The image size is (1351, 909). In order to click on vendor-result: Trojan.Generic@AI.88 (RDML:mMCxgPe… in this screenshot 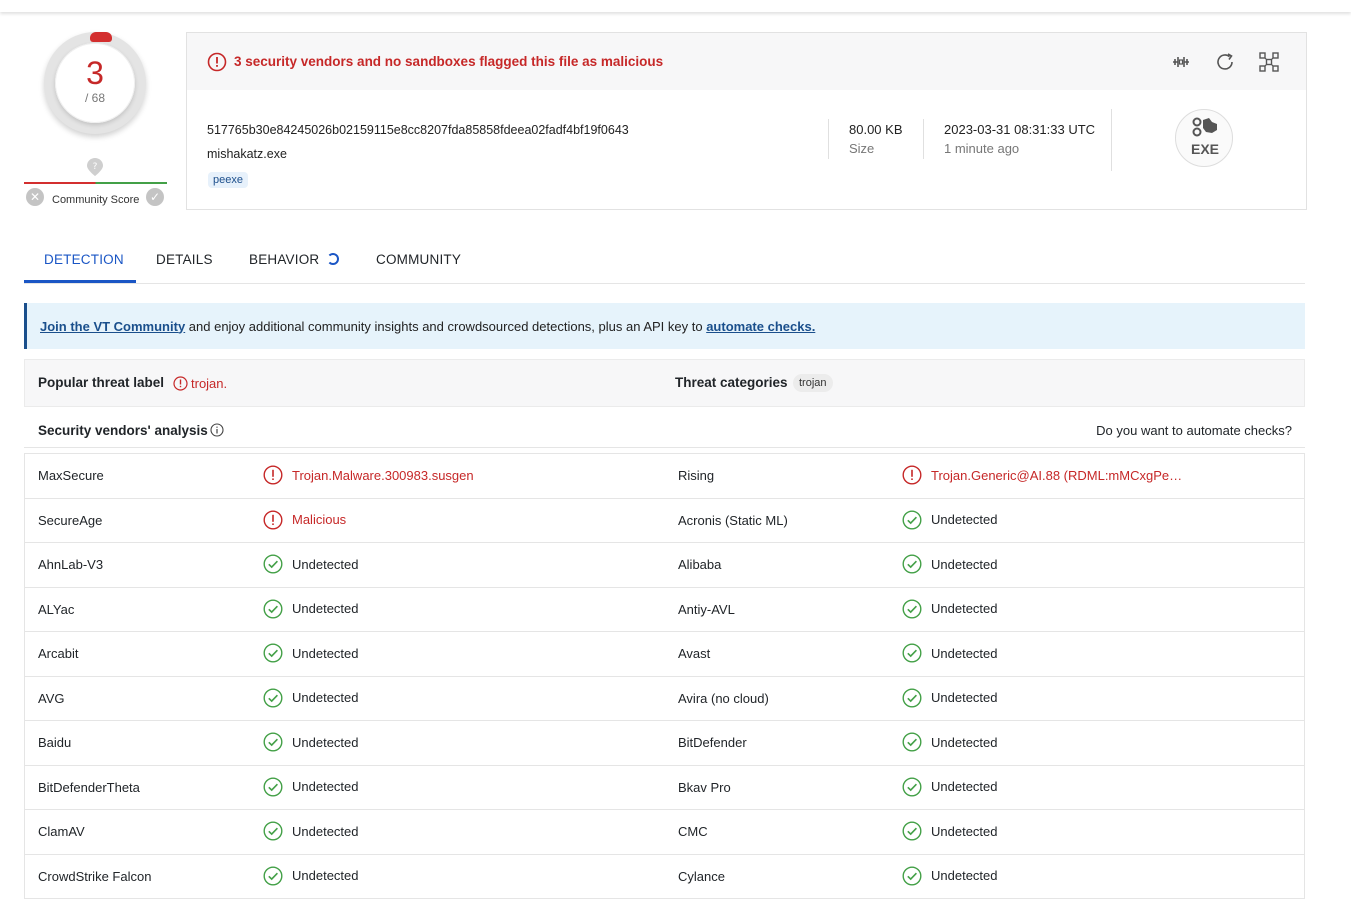, I will do `click(1042, 475)`.